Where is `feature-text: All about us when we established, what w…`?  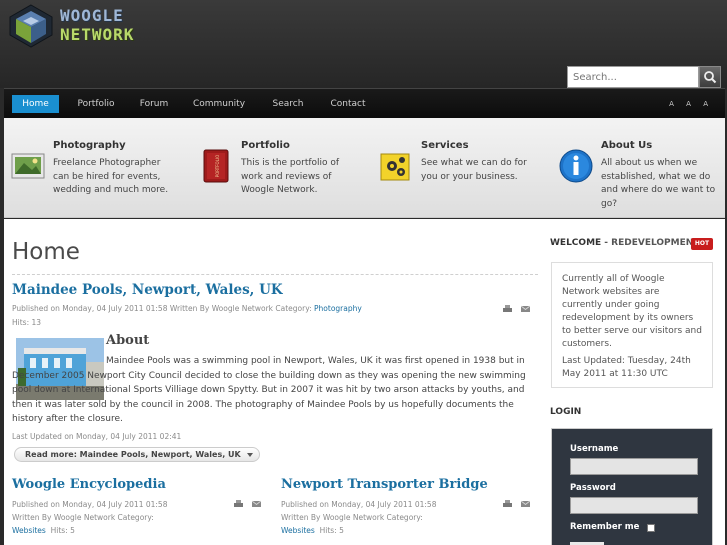
feature-text: All about us when we established, what w… is located at coordinates (658, 183).